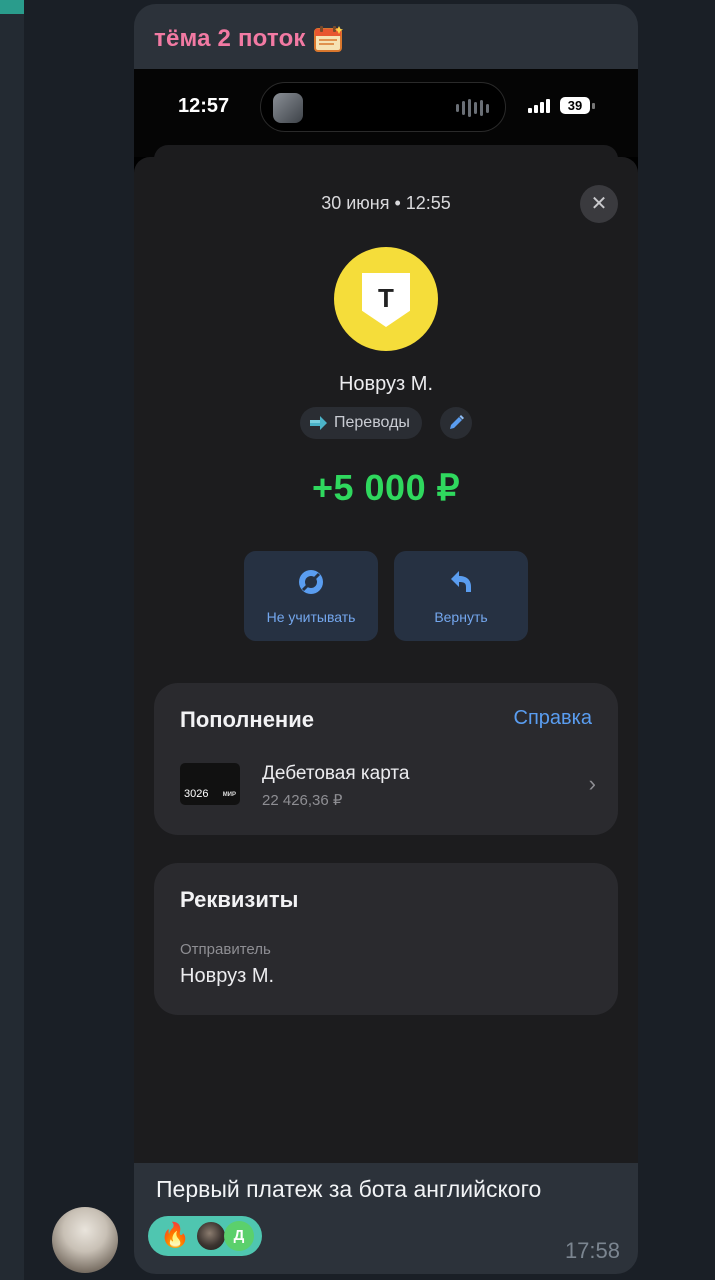 The width and height of the screenshot is (715, 1280). What do you see at coordinates (311, 596) in the screenshot?
I see `exclude-button: Не учитывать` at bounding box center [311, 596].